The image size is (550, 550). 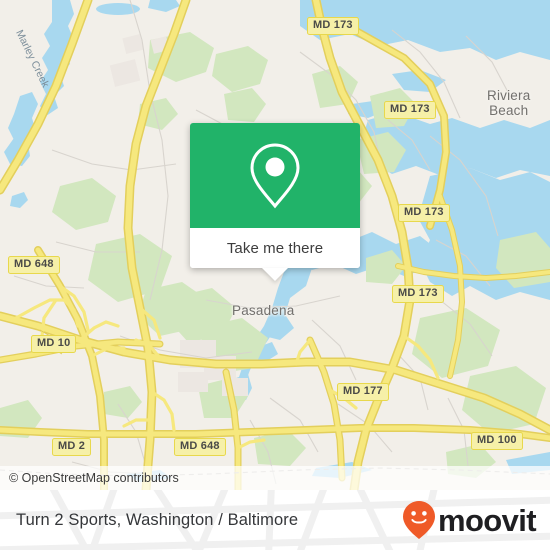 I want to click on moovit-wordmark: moovit, so click(x=487, y=520).